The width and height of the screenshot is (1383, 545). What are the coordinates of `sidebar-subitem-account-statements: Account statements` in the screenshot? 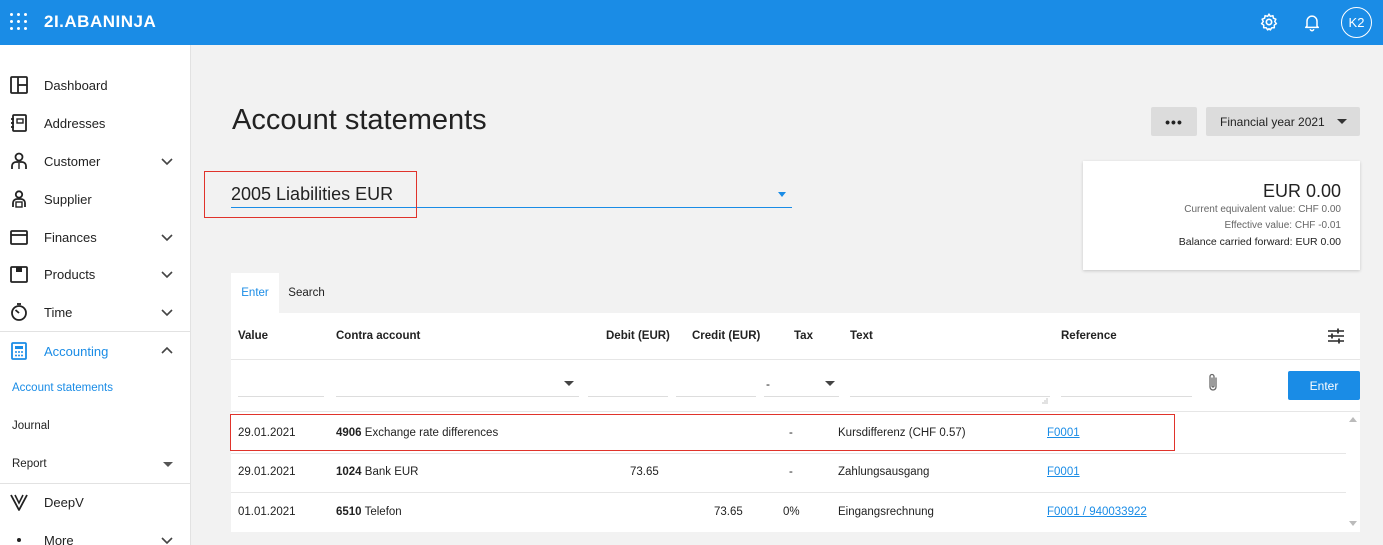 It's located at (95, 388).